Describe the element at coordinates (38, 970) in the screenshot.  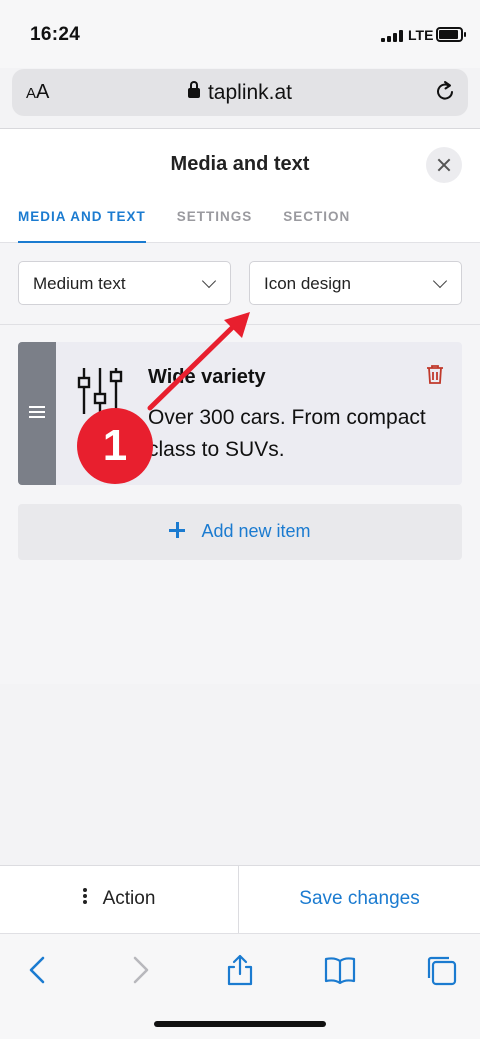
I see `back-icon` at that location.